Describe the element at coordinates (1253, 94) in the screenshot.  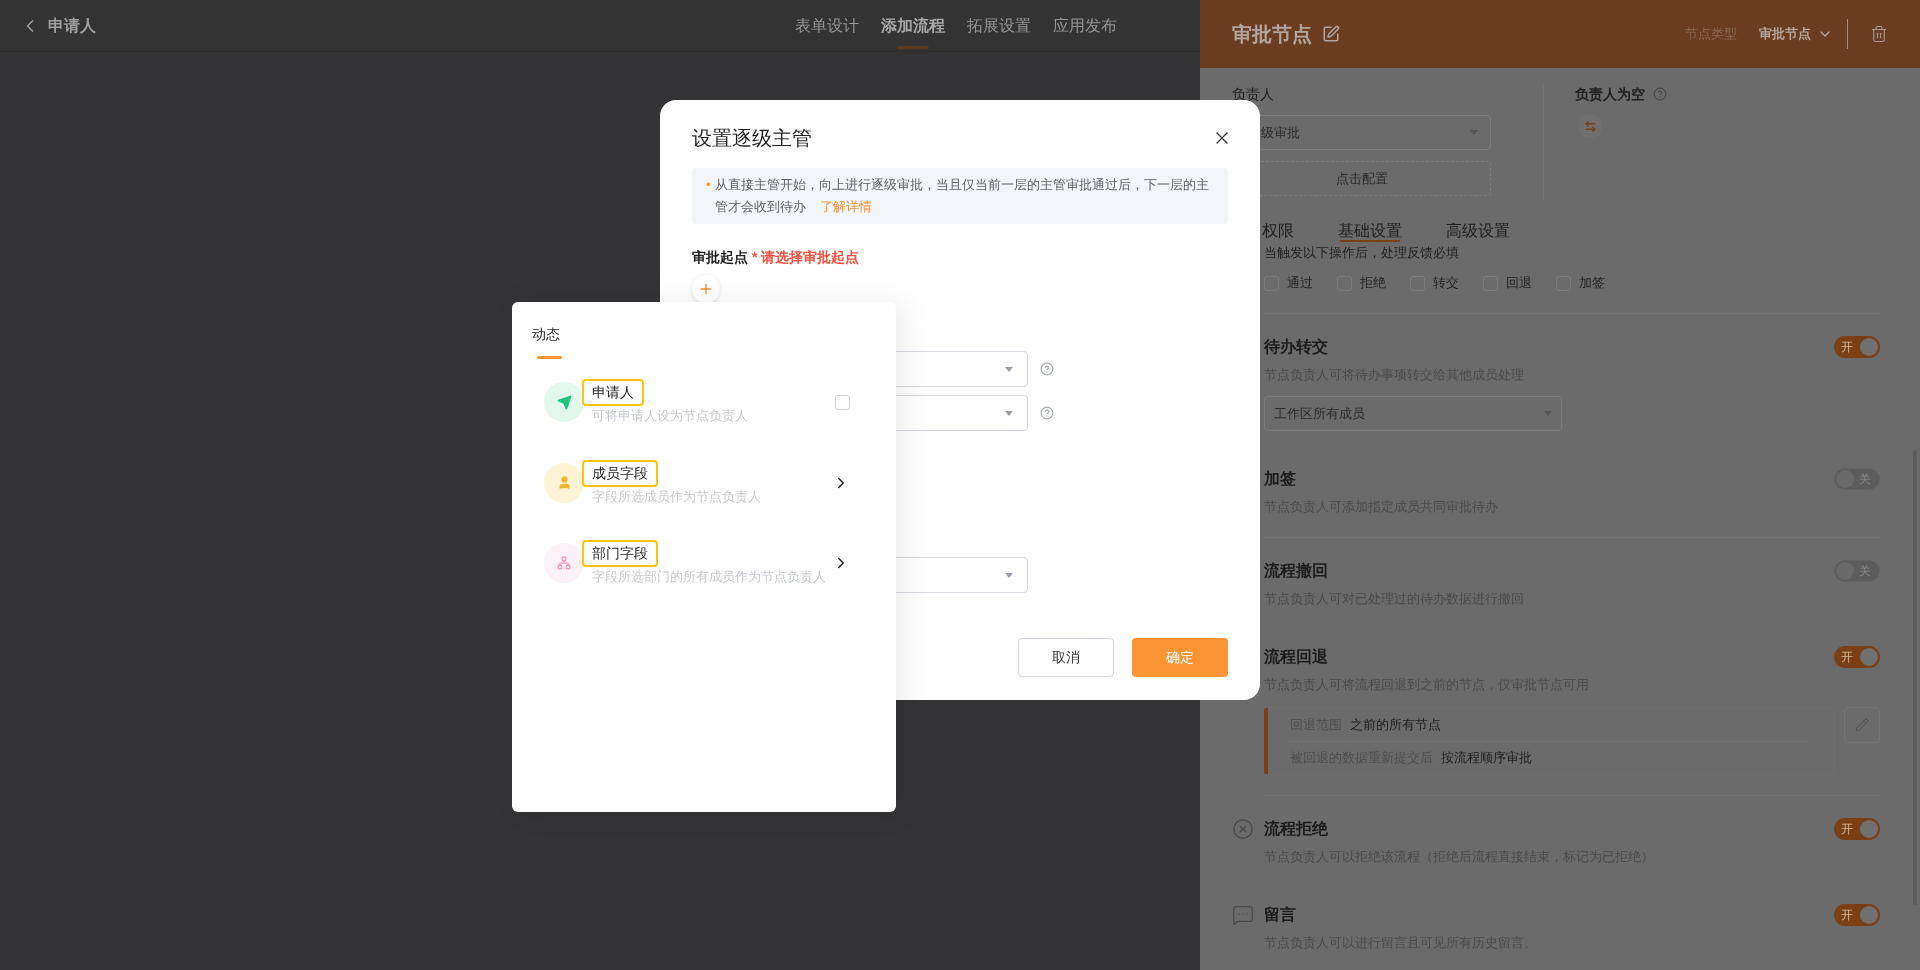
I see `field-label: 负责人` at that location.